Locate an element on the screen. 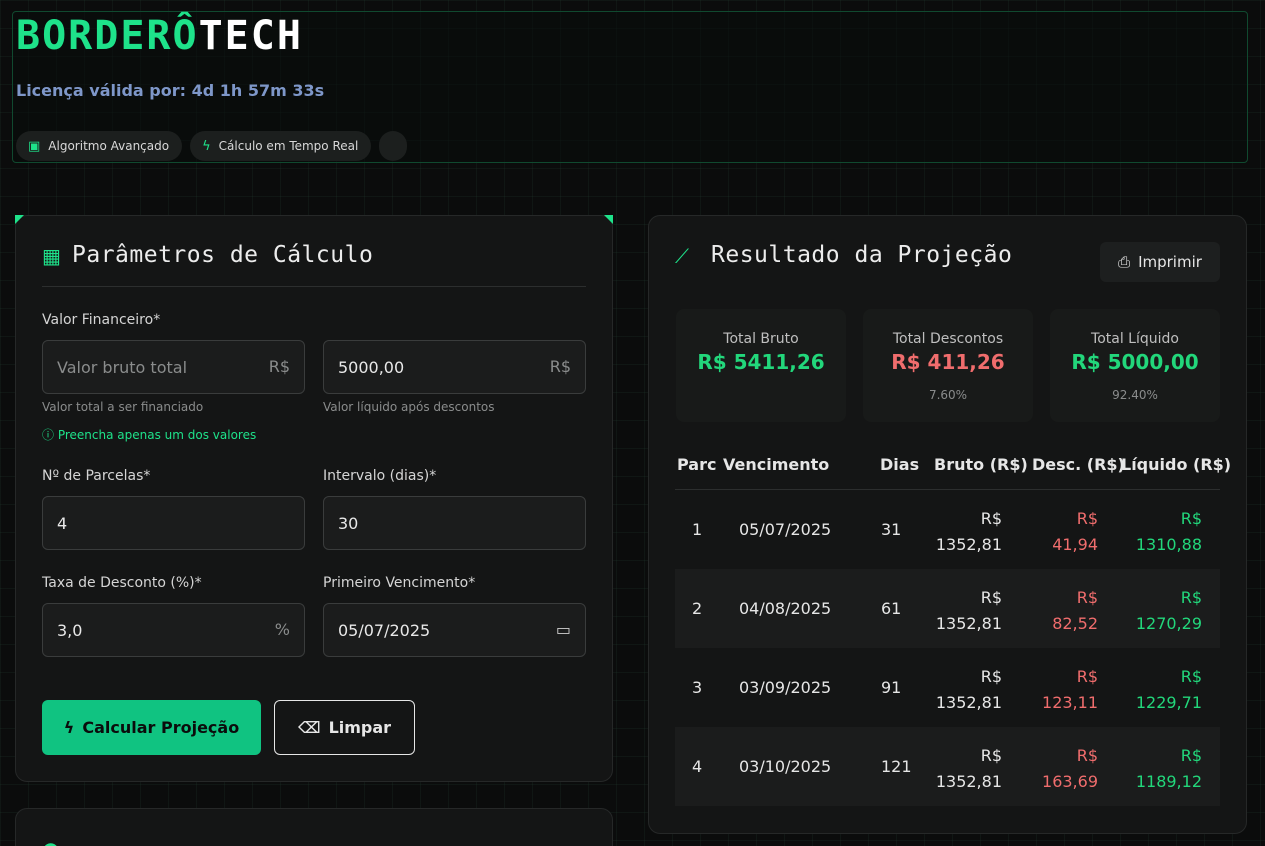 This screenshot has height=846, width=1265. vencimento-value: 05/07/2025 is located at coordinates (384, 630).